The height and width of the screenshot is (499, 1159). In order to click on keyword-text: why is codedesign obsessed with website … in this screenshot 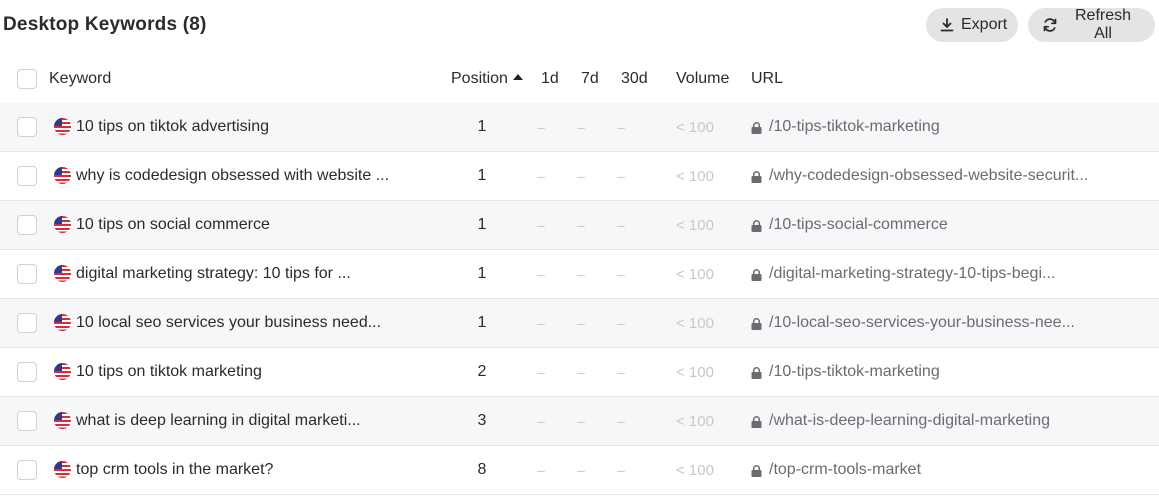, I will do `click(232, 176)`.